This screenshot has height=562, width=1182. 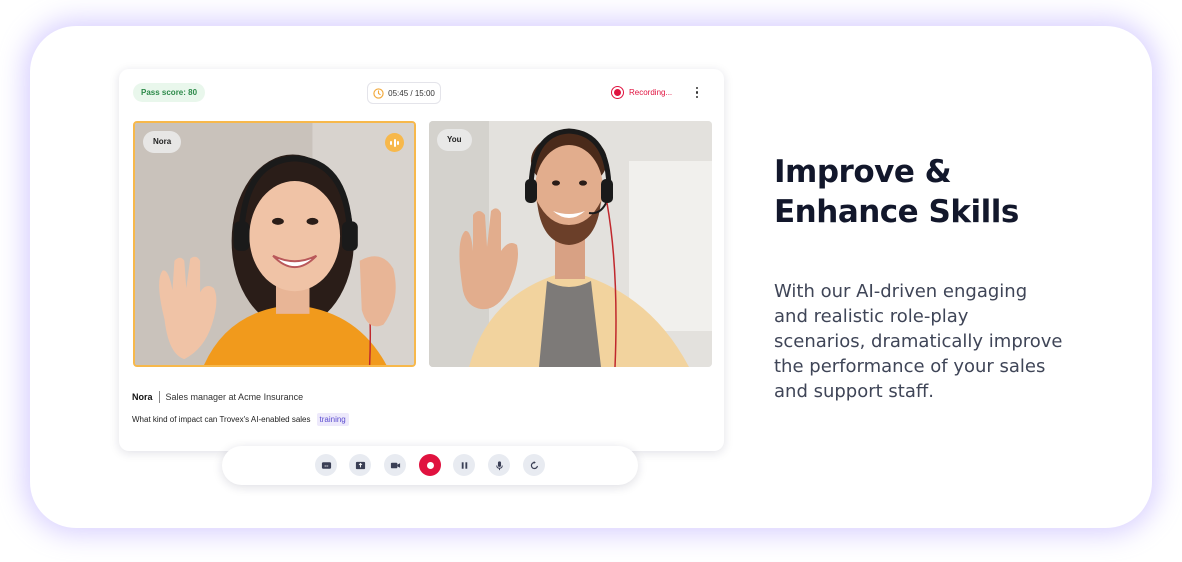 What do you see at coordinates (454, 140) in the screenshot?
I see `participant-name-you: You` at bounding box center [454, 140].